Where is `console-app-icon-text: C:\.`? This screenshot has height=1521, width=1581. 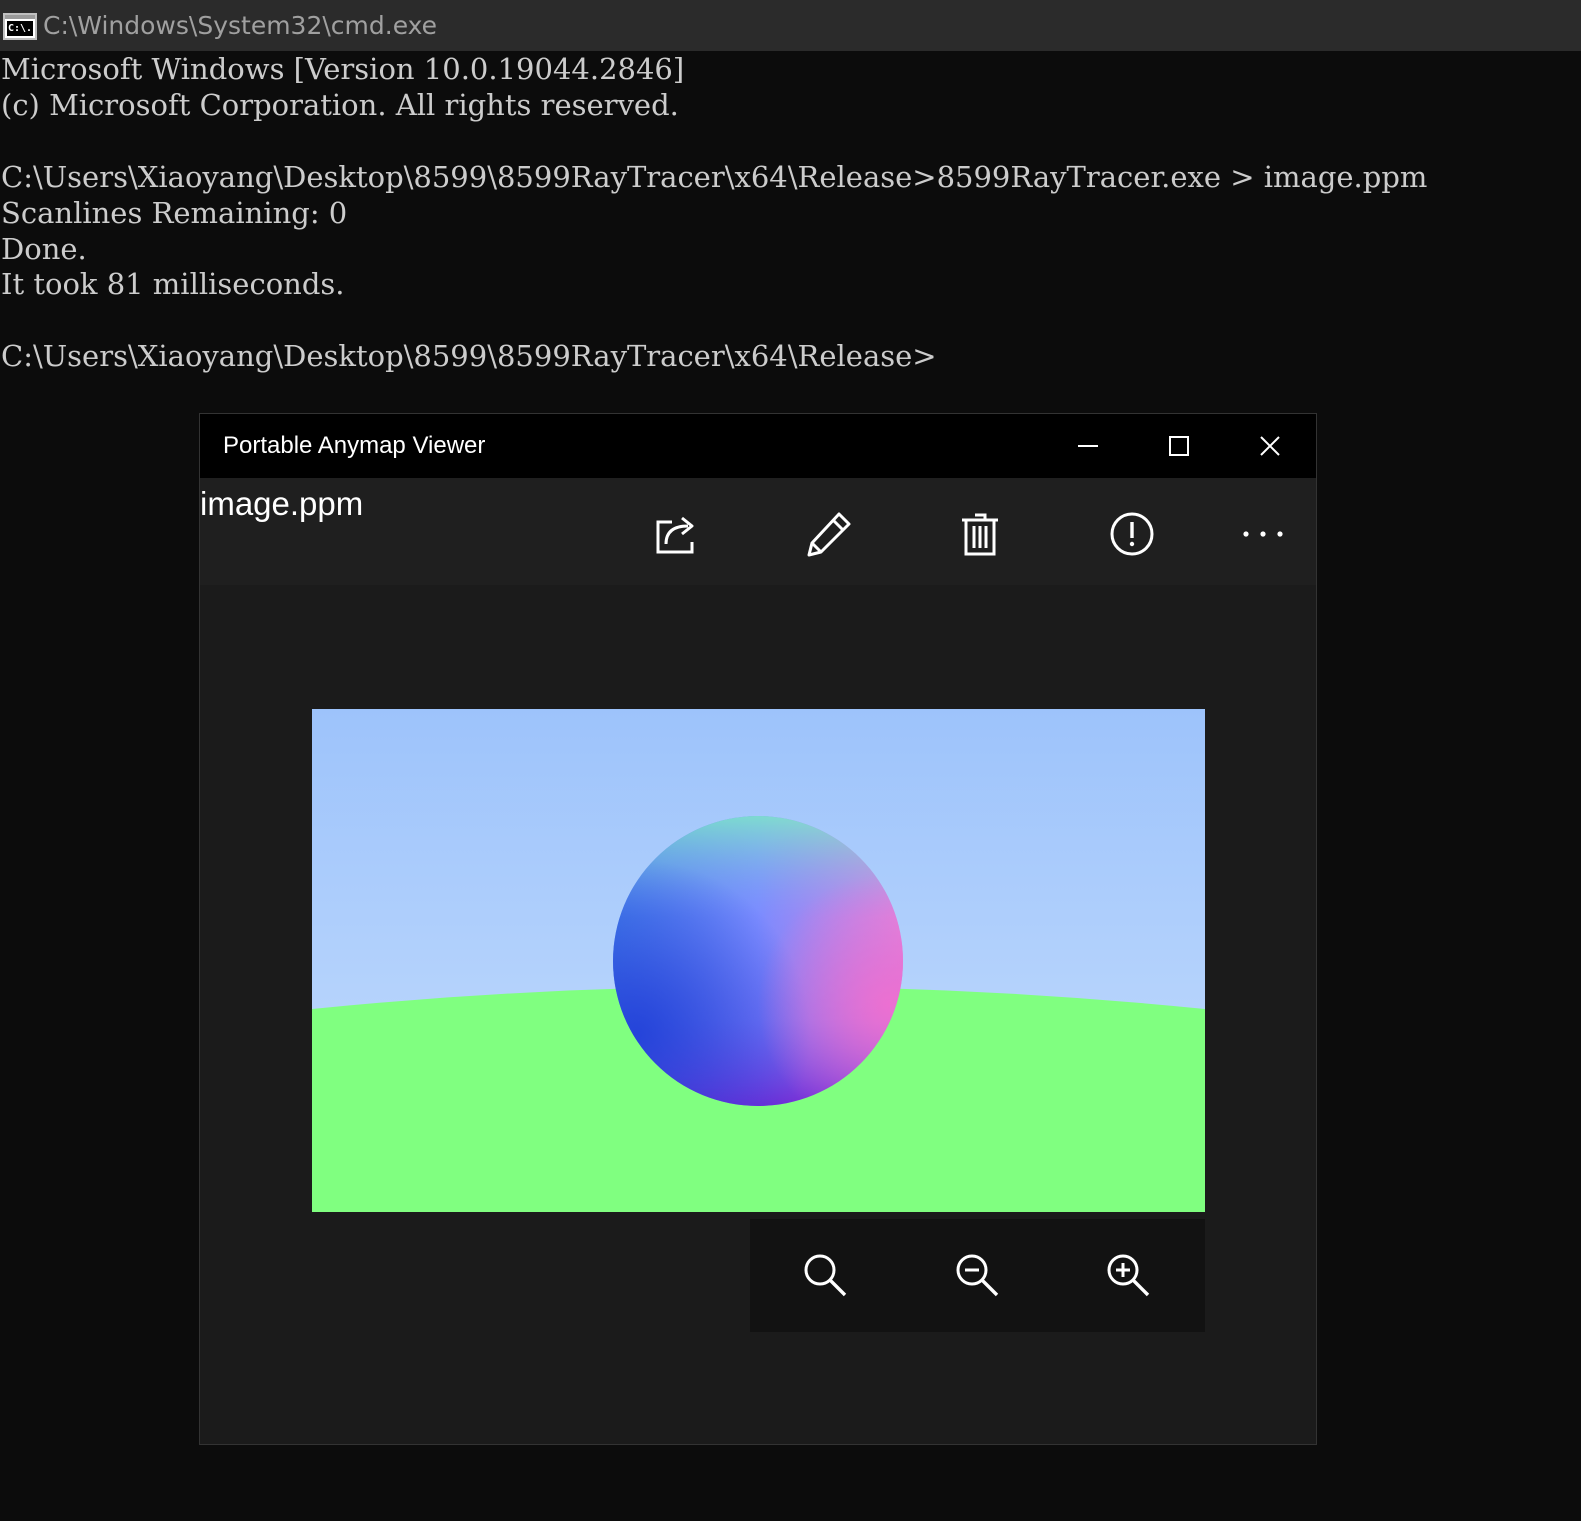
console-app-icon-text: C:\. is located at coordinates (20, 28).